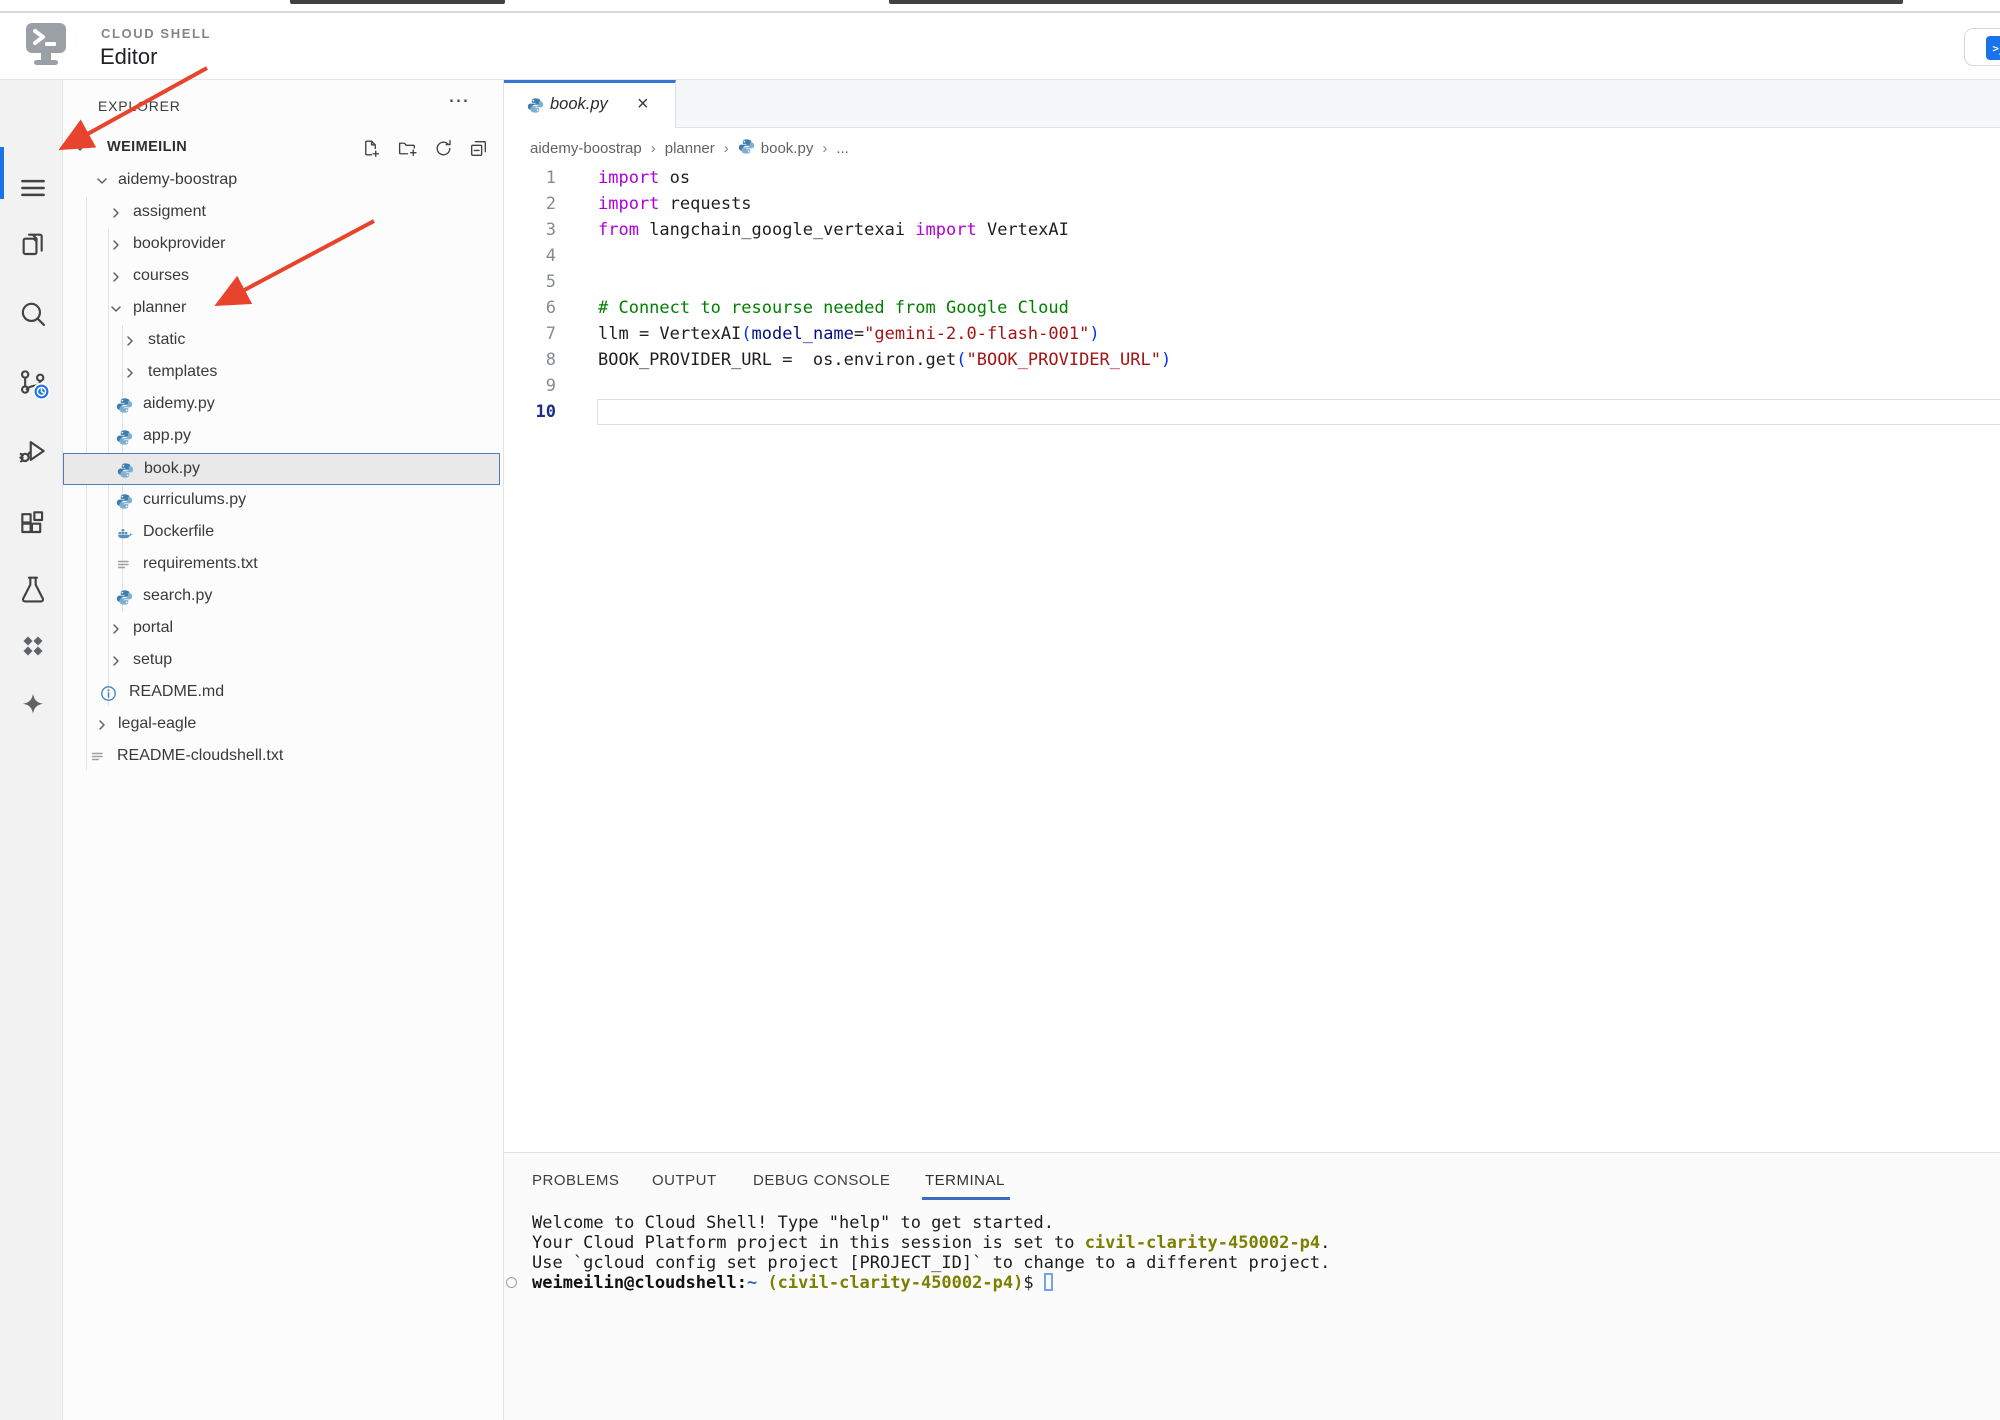 The height and width of the screenshot is (1420, 2000). What do you see at coordinates (407, 148) in the screenshot?
I see `new-folder-icon` at bounding box center [407, 148].